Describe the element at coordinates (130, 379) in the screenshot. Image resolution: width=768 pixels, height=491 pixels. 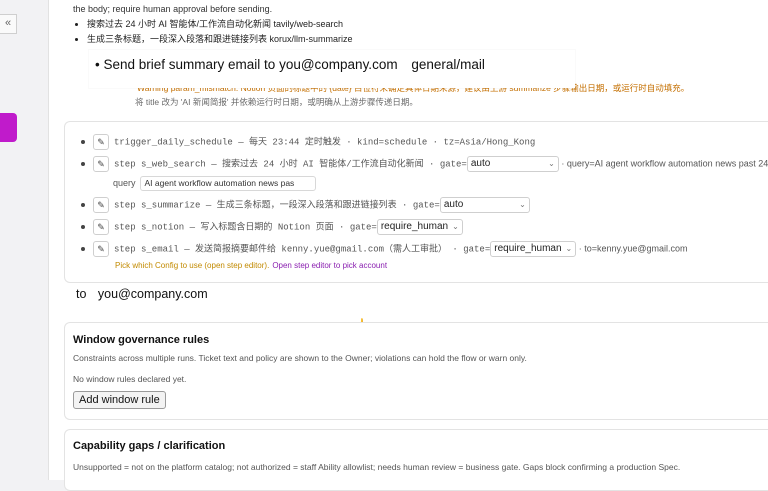
I see `window-rules-empty: No window rules declared yet.` at that location.